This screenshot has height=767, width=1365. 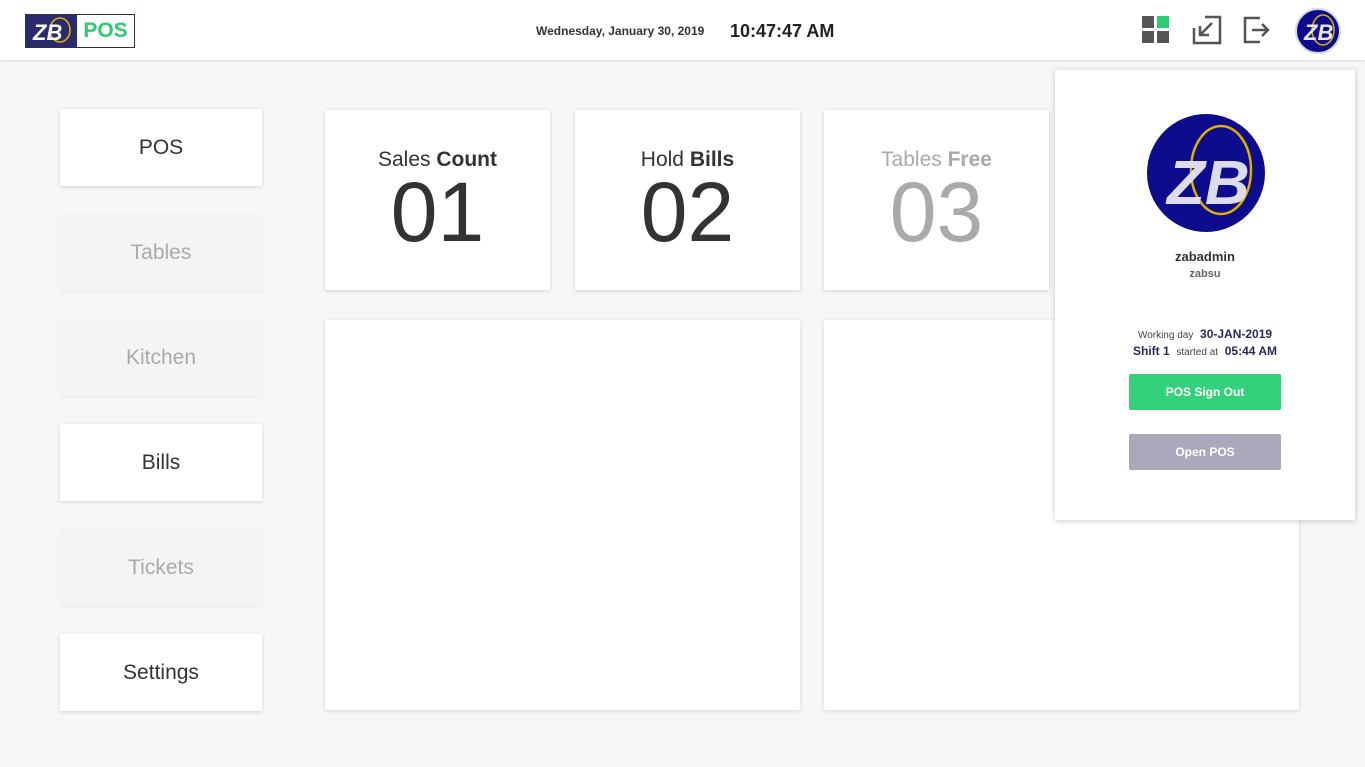 I want to click on hold-bills-value: 02, so click(x=687, y=212).